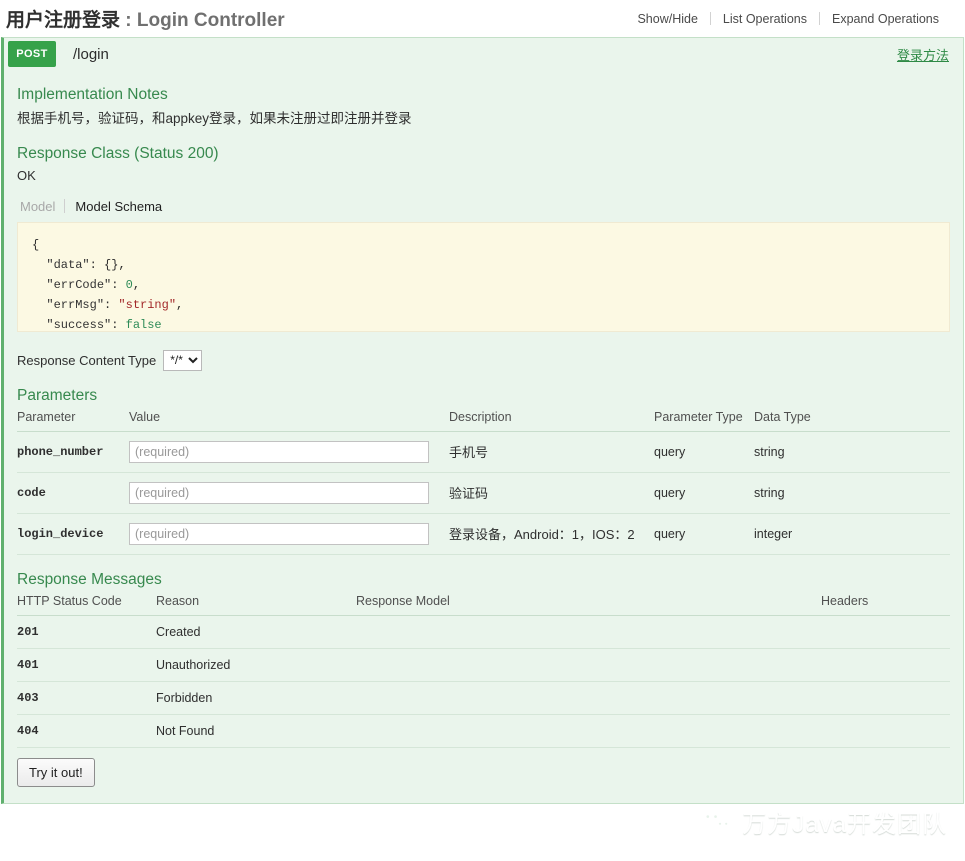 The image size is (965, 861). I want to click on operation-heading-bar: POST /login 登录方法, so click(483, 54).